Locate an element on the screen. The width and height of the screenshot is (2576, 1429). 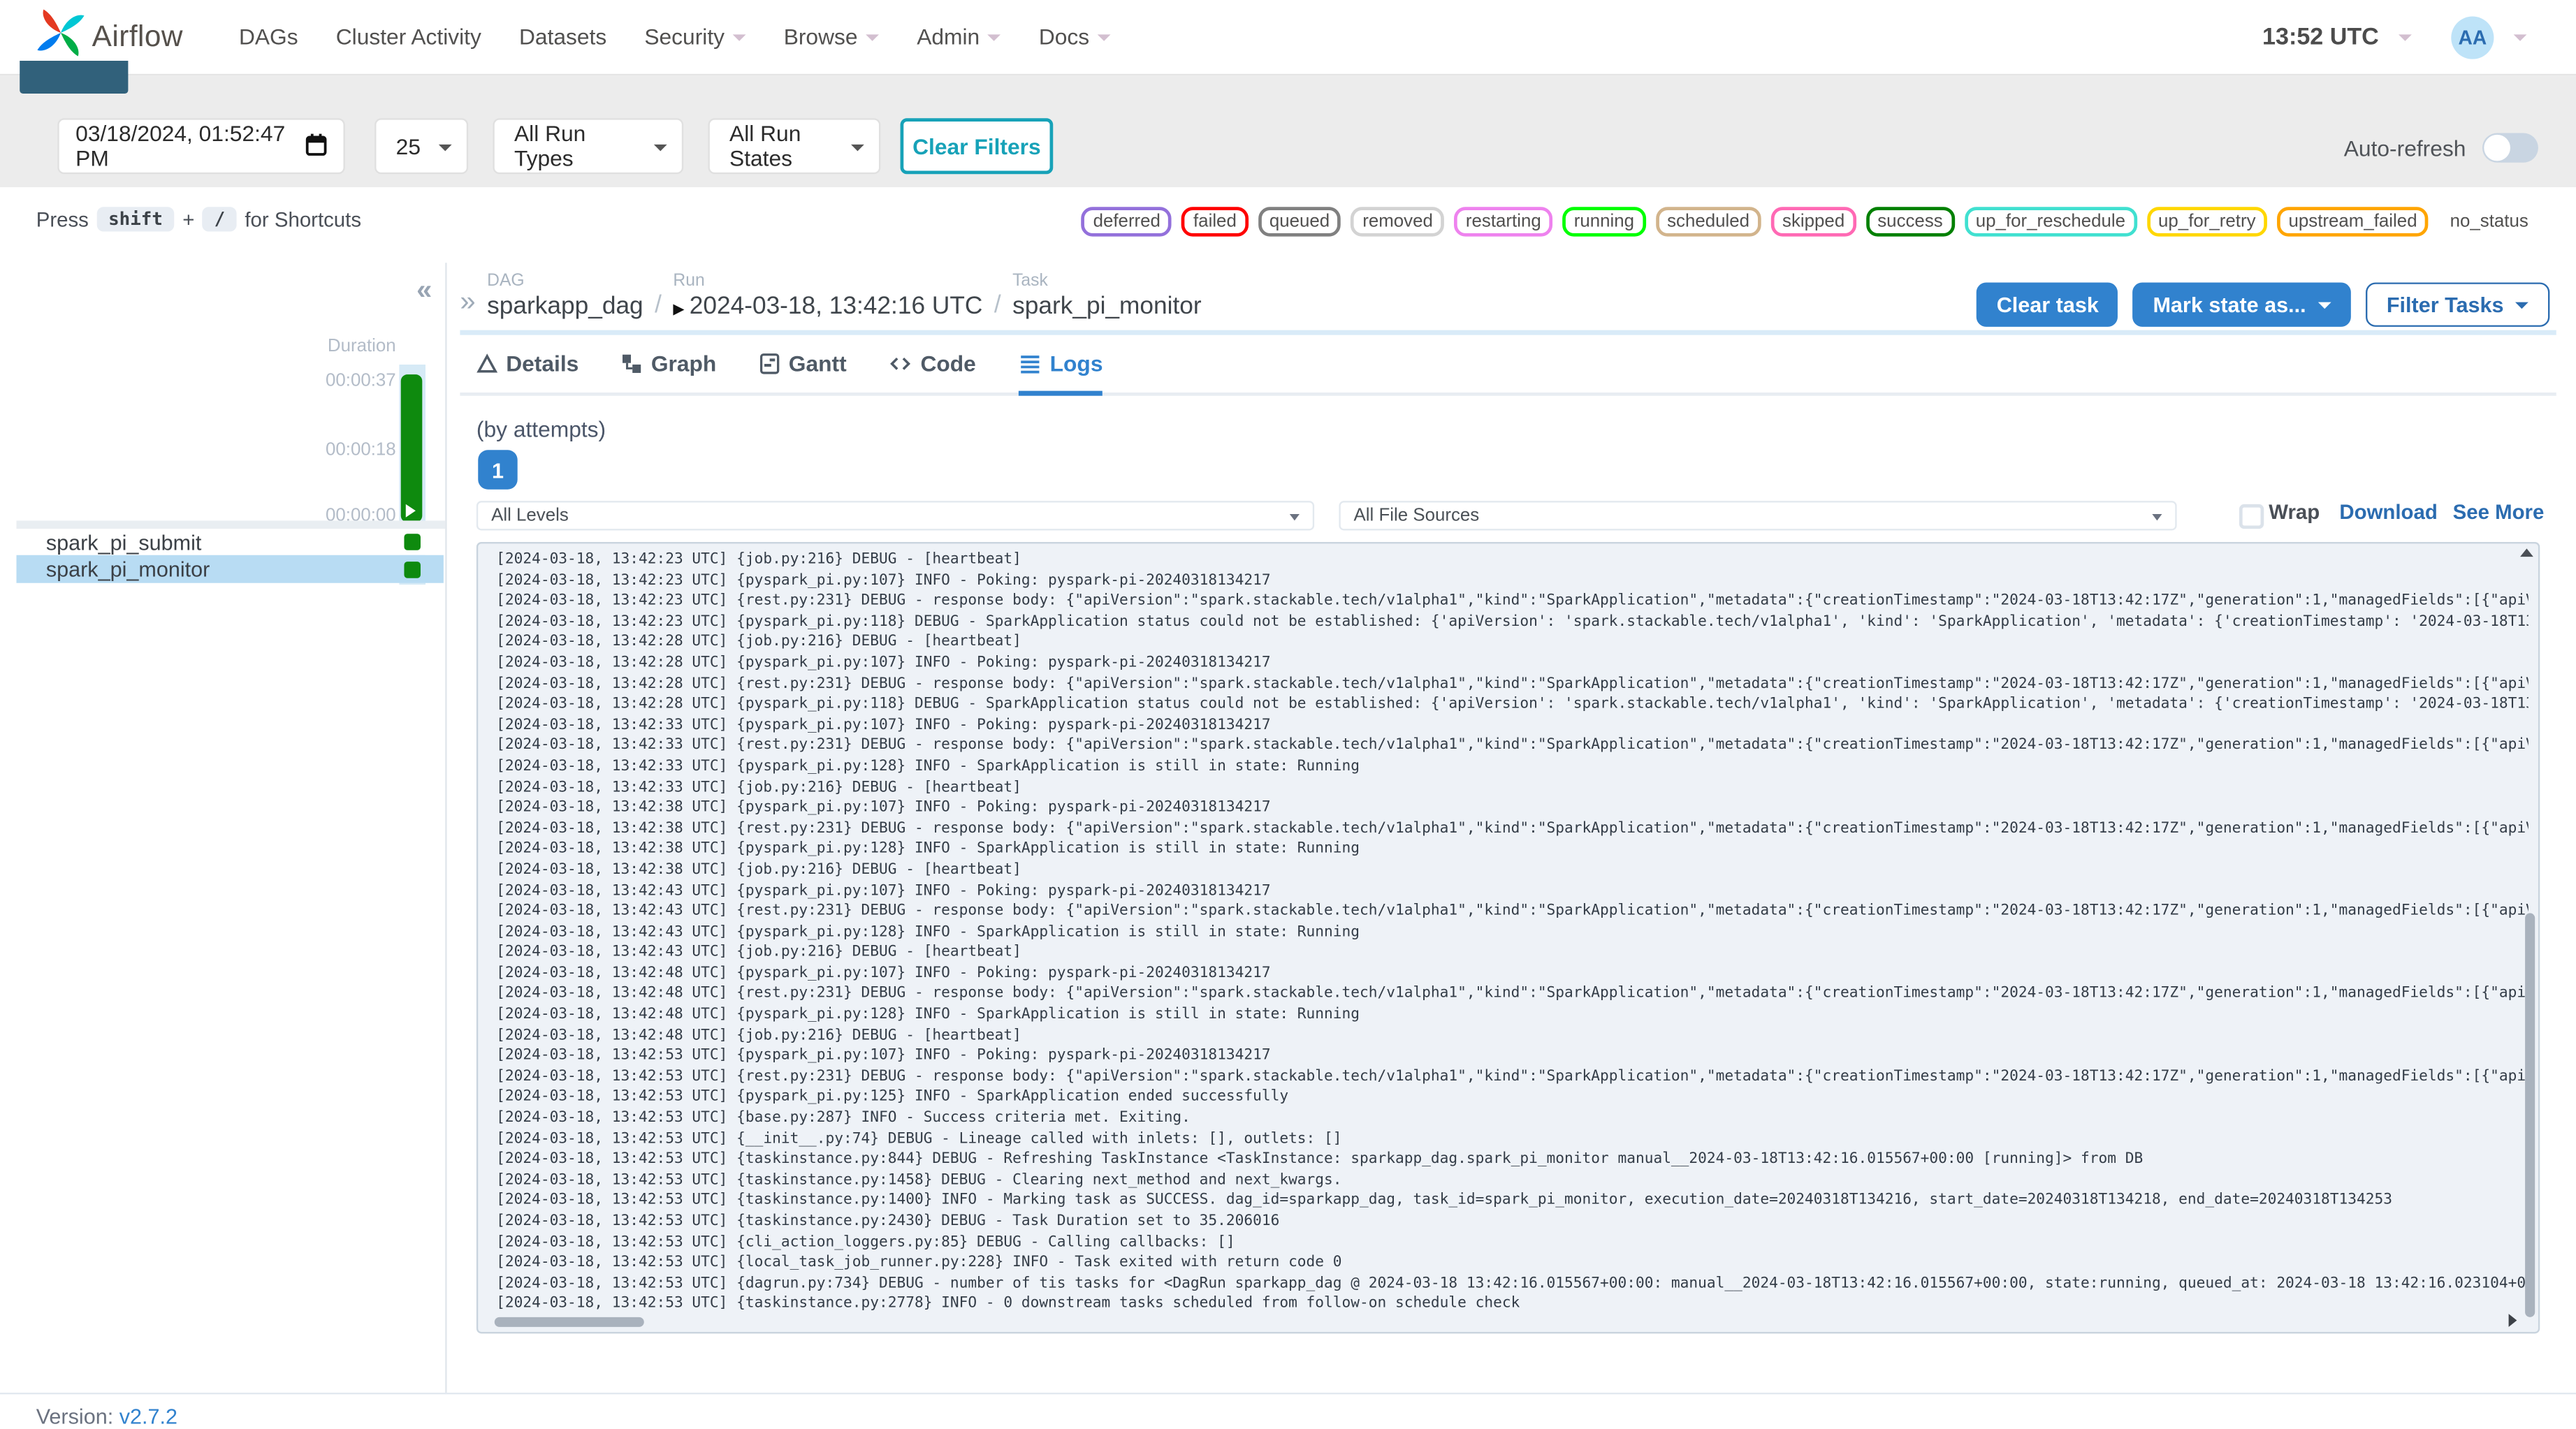
nav-menu-item: Admin is located at coordinates (959, 37).